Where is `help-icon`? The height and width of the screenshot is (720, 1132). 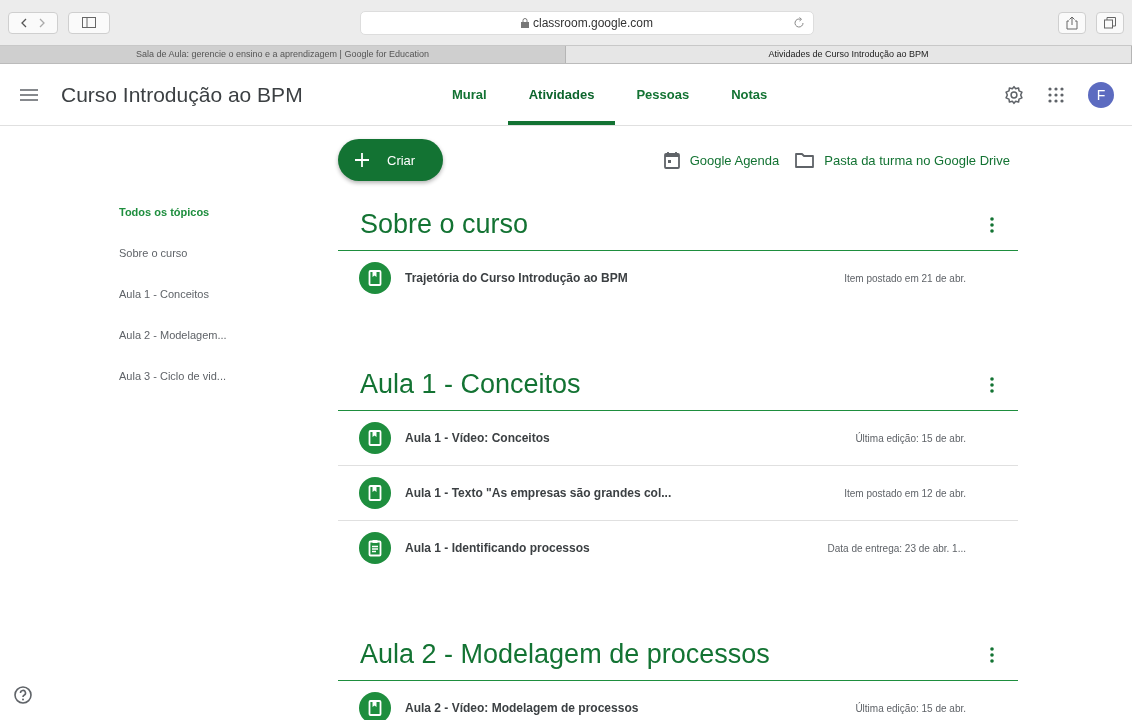 help-icon is located at coordinates (23, 695).